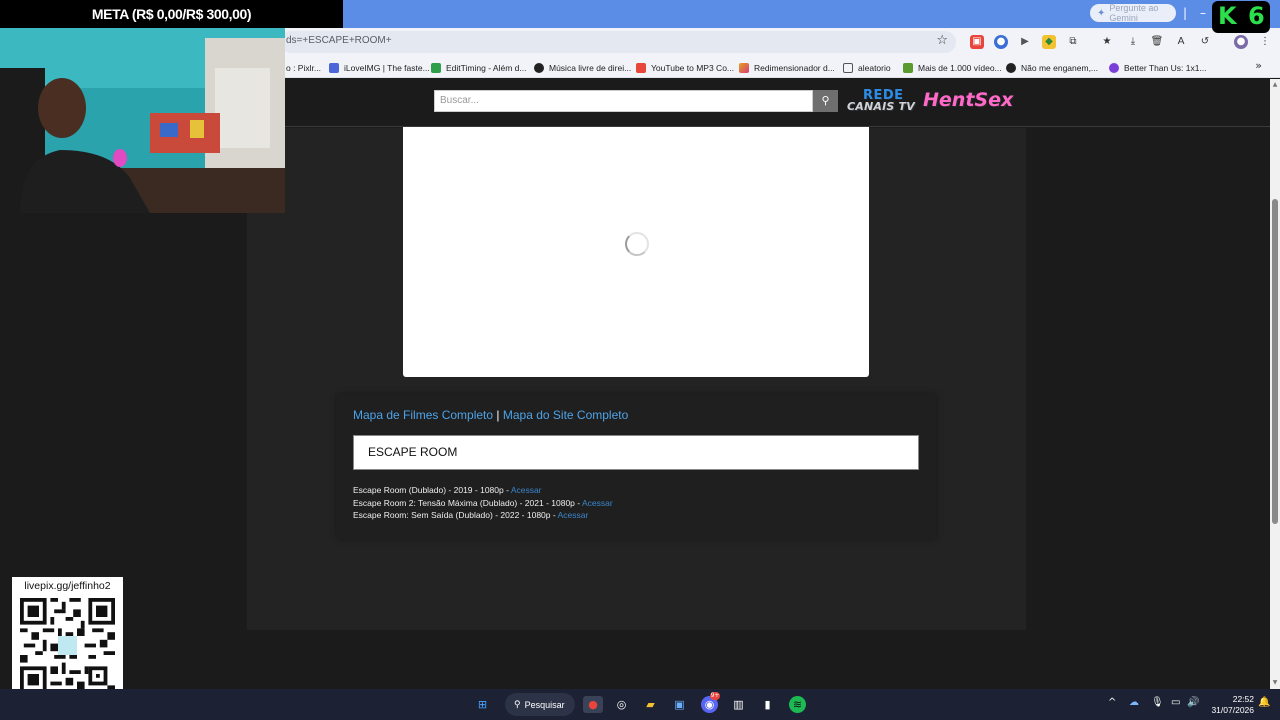 The width and height of the screenshot is (1280, 720). I want to click on trash-icon: 🗑, so click(1157, 42).